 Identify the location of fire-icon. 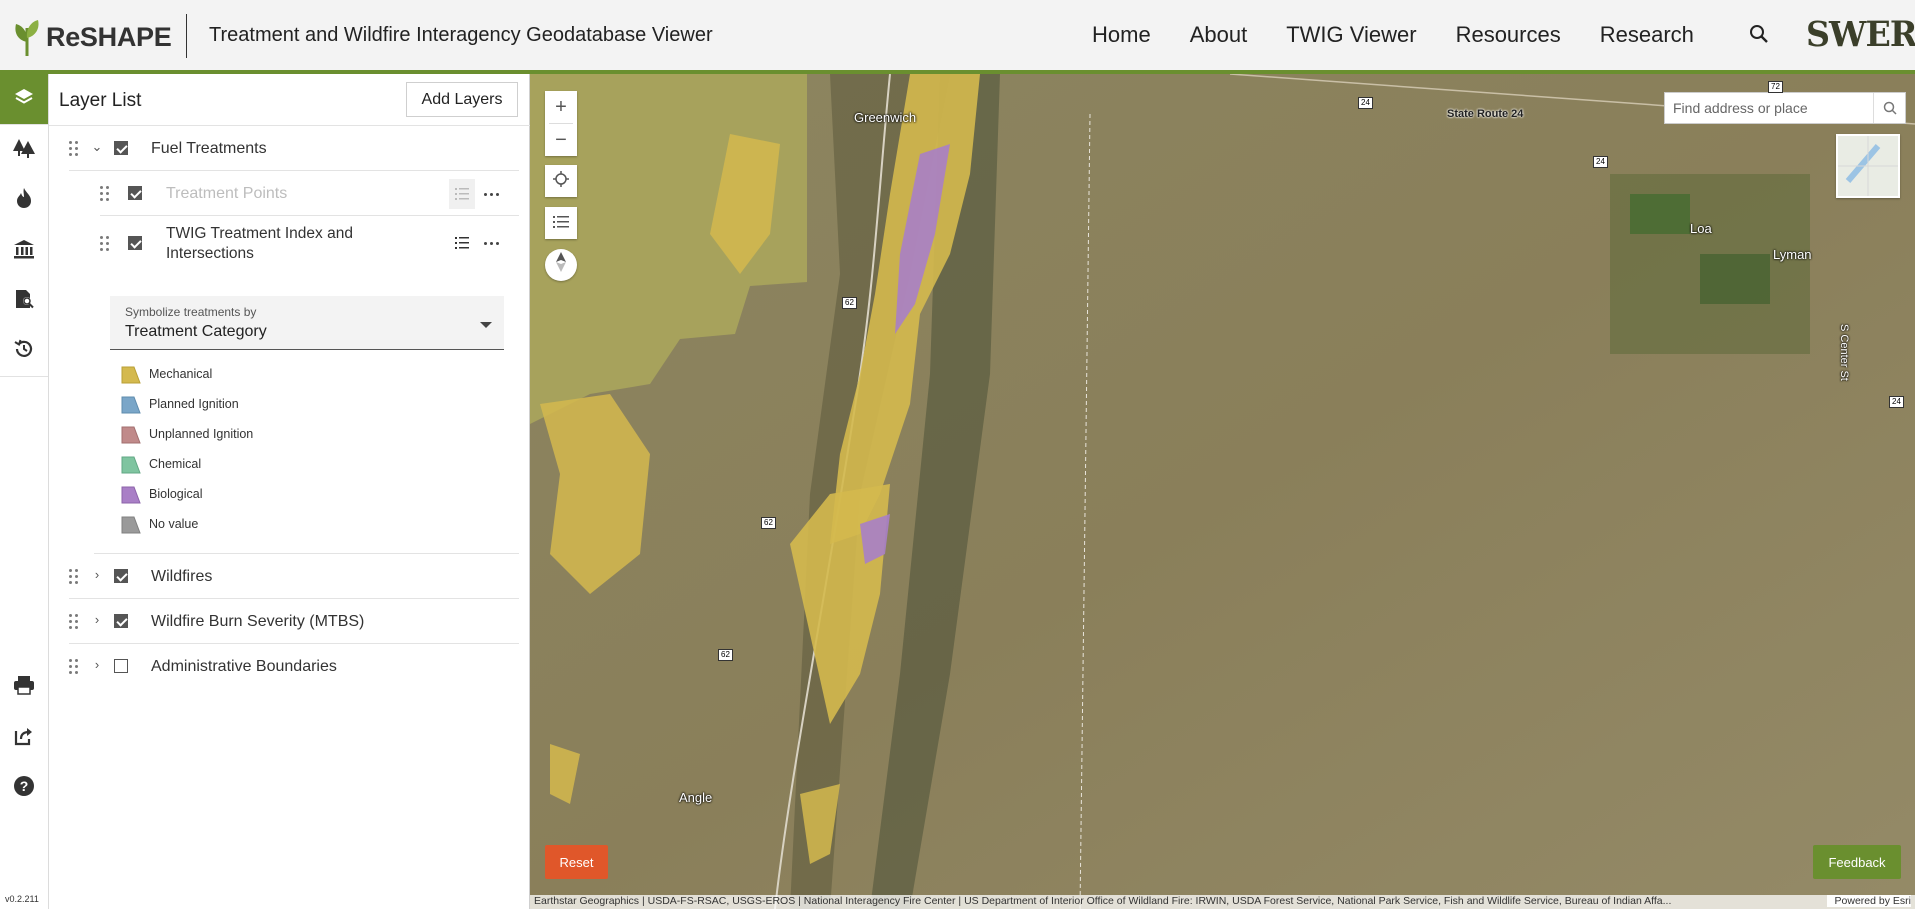
(24, 200).